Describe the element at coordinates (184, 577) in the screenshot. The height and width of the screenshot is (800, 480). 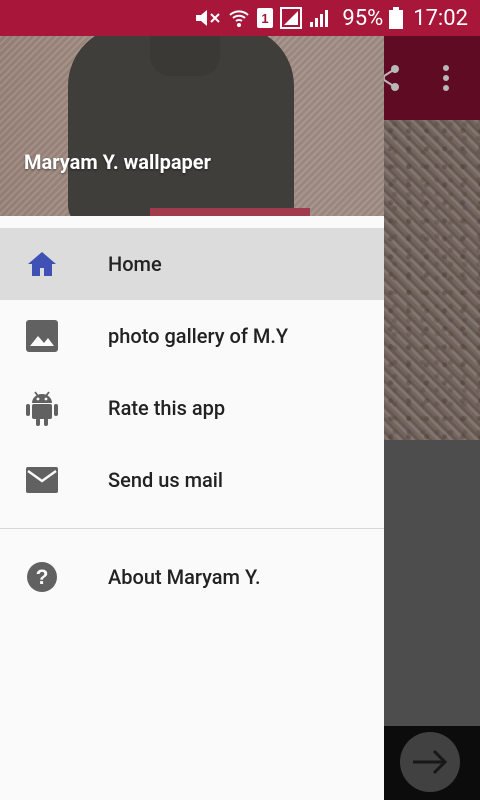
I see `menu-item-label: About Maryam Y.` at that location.